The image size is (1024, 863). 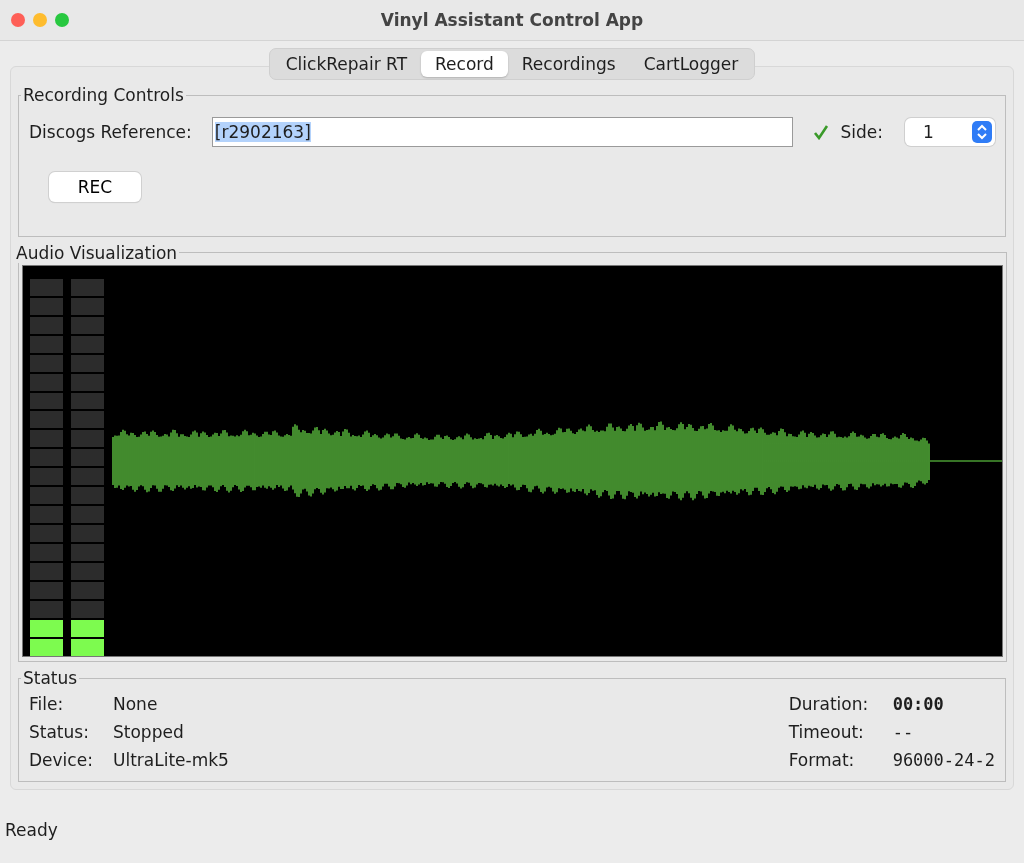 I want to click on close-button, so click(x=18, y=20).